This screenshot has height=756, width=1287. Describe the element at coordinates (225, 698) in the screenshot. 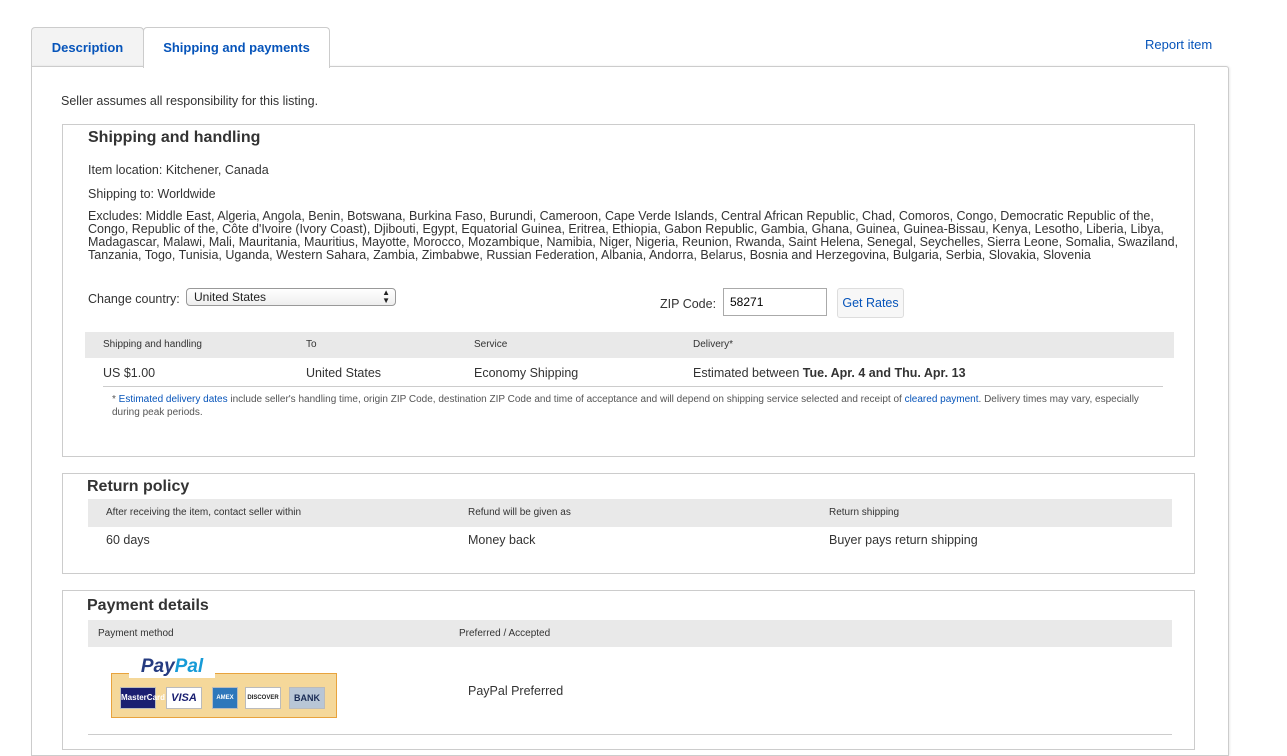

I see `amex-icon: AMEX` at that location.